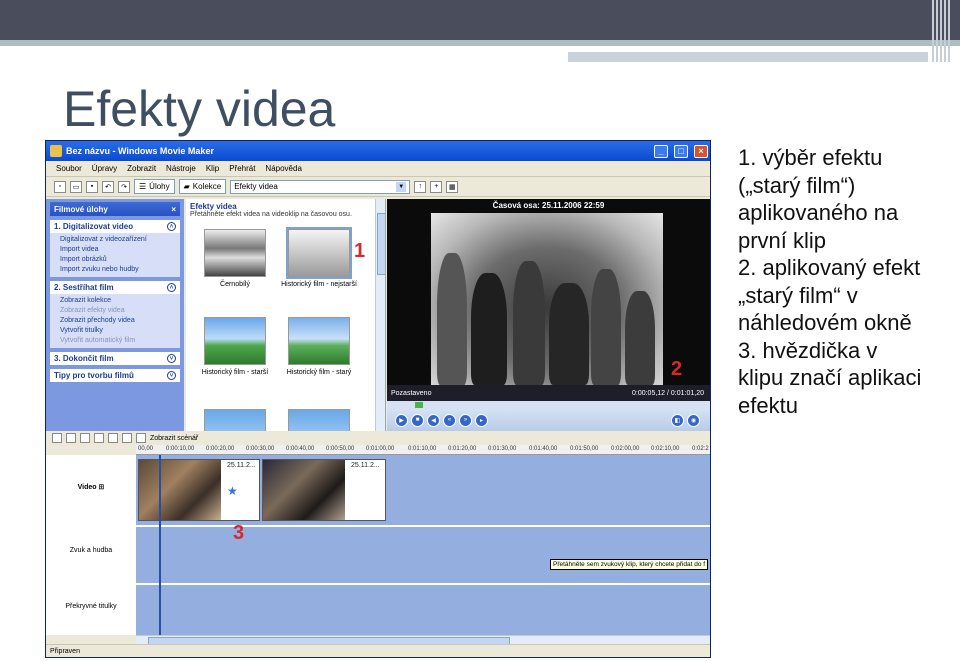 This screenshot has height=661, width=960. What do you see at coordinates (378, 151) in the screenshot?
I see `window-title-bar: Bez názvu - Windows Movie Maker _ □ ×` at bounding box center [378, 151].